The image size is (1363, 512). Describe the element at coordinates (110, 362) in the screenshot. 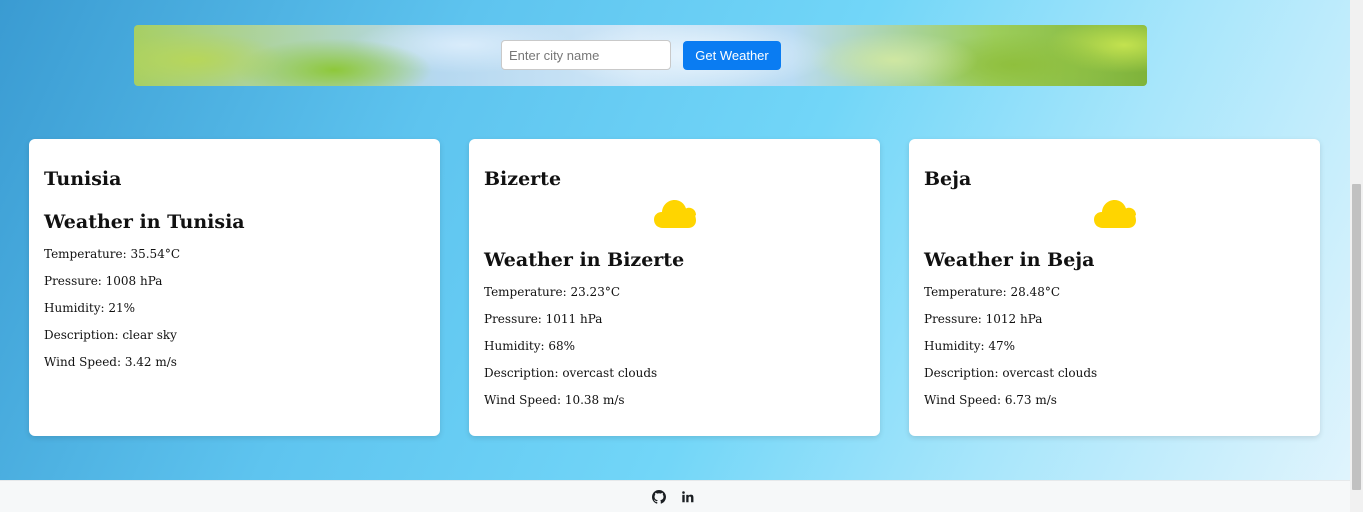

I see `wind-speed-text: Wind Speed: 3.42 m/s` at that location.